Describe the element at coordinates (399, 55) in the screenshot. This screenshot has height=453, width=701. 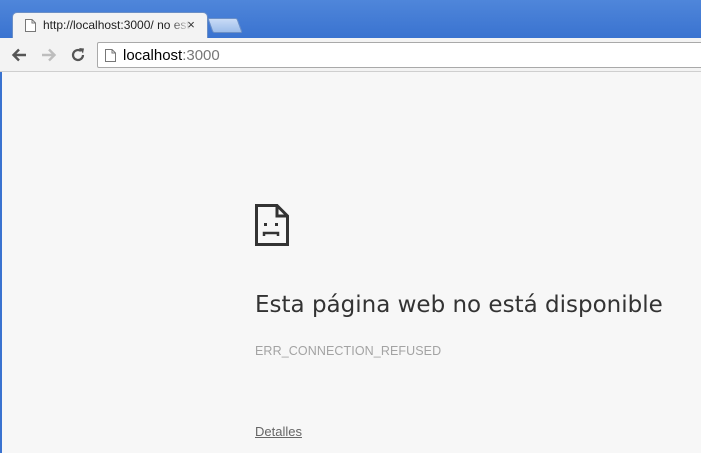
I see `address-bar: localhost:3000` at that location.